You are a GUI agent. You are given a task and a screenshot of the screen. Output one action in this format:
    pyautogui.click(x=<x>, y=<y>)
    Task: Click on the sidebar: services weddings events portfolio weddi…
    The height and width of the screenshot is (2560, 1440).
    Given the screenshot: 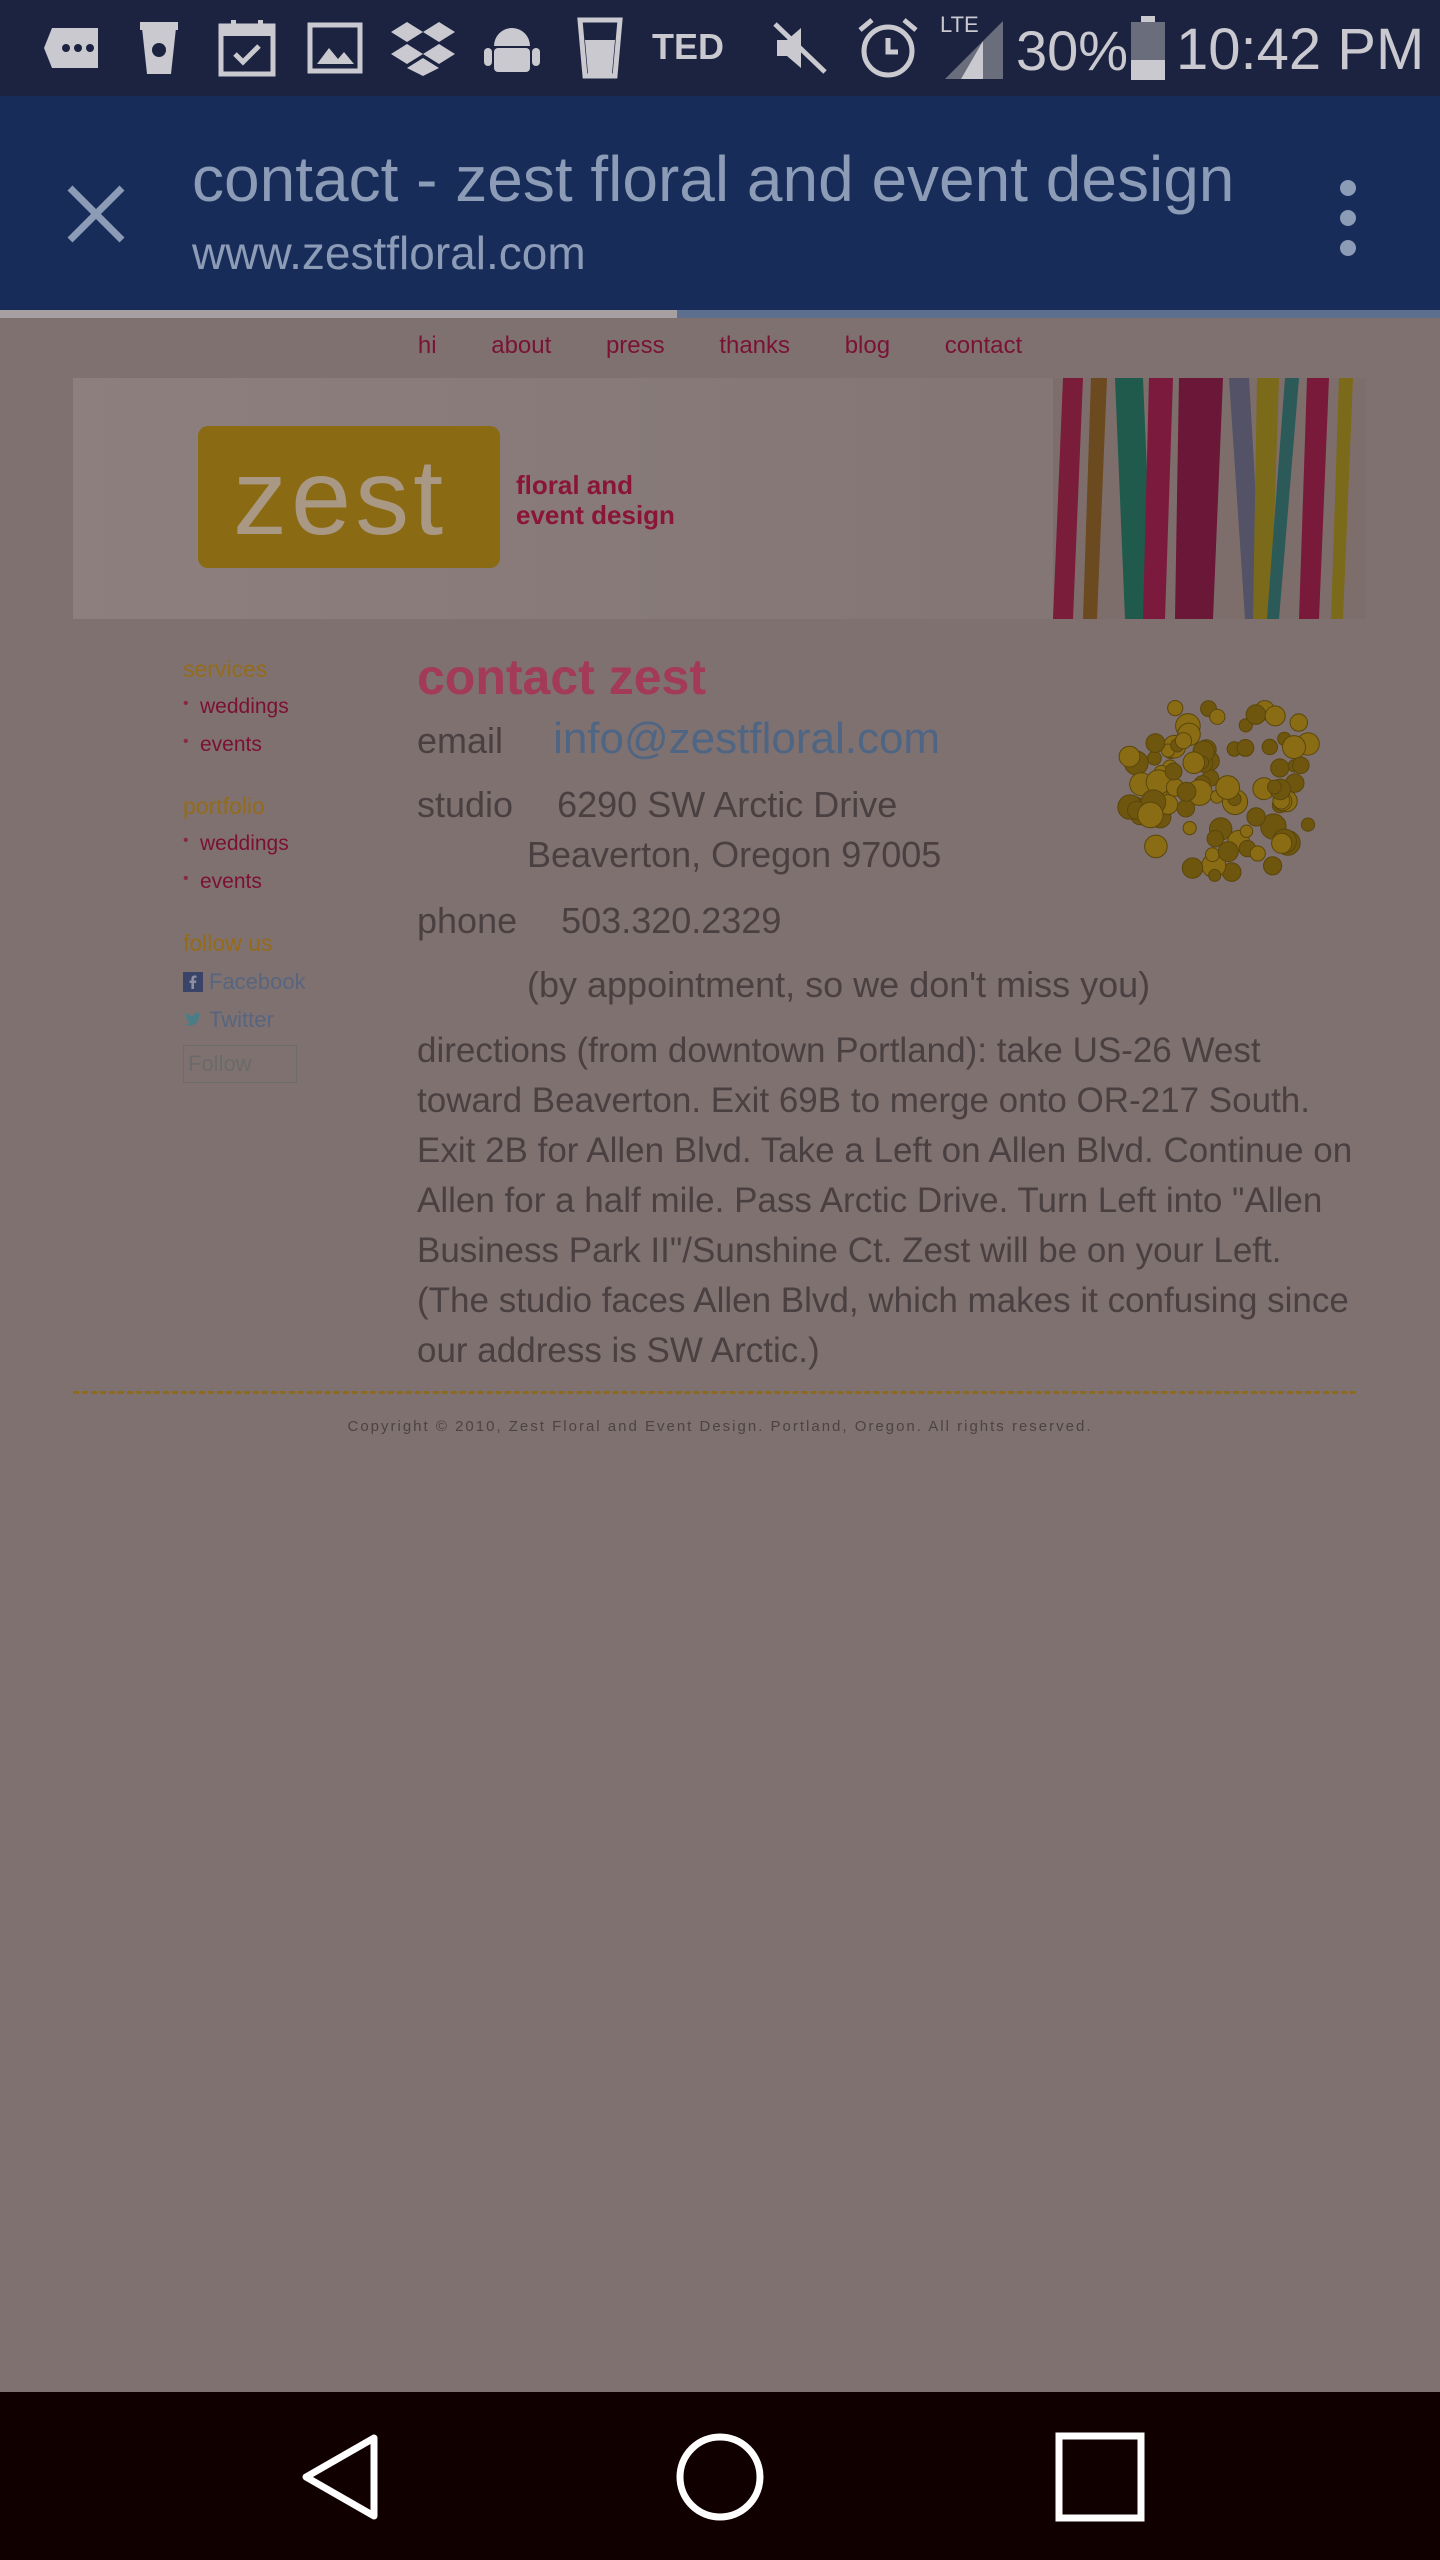 What is the action you would take?
    pyautogui.click(x=293, y=869)
    